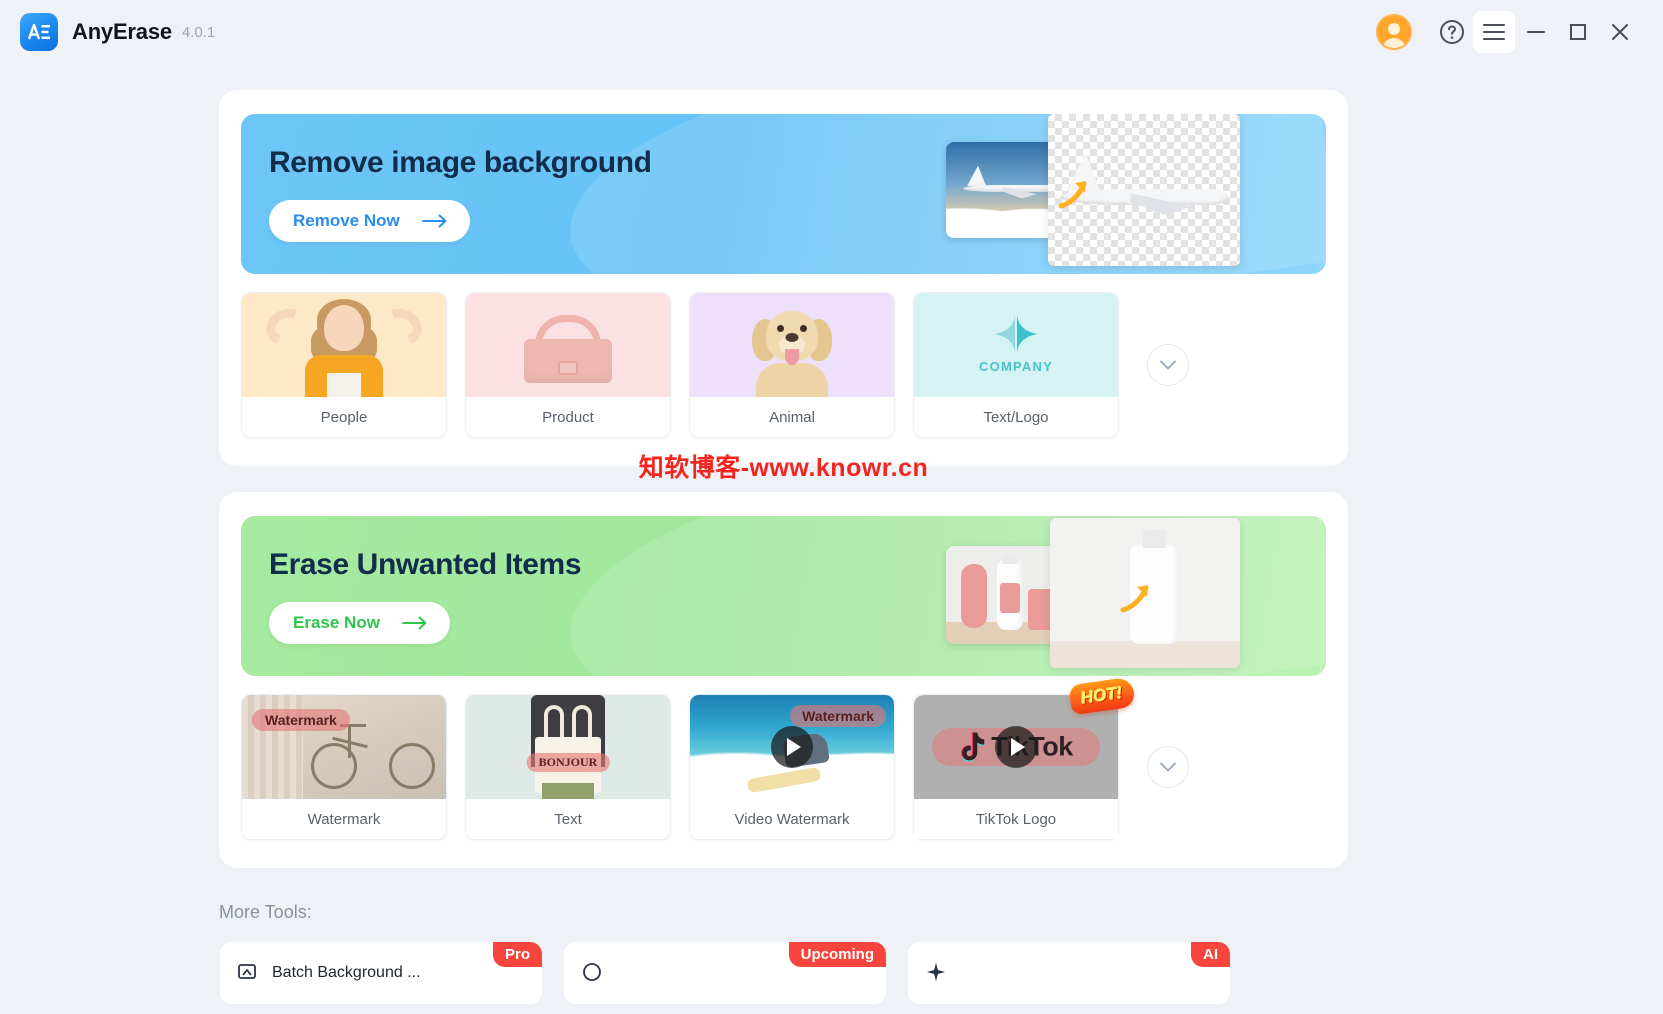 Image resolution: width=1663 pixels, height=1014 pixels. I want to click on text-logo-thumbnail: COMPANY, so click(1016, 345).